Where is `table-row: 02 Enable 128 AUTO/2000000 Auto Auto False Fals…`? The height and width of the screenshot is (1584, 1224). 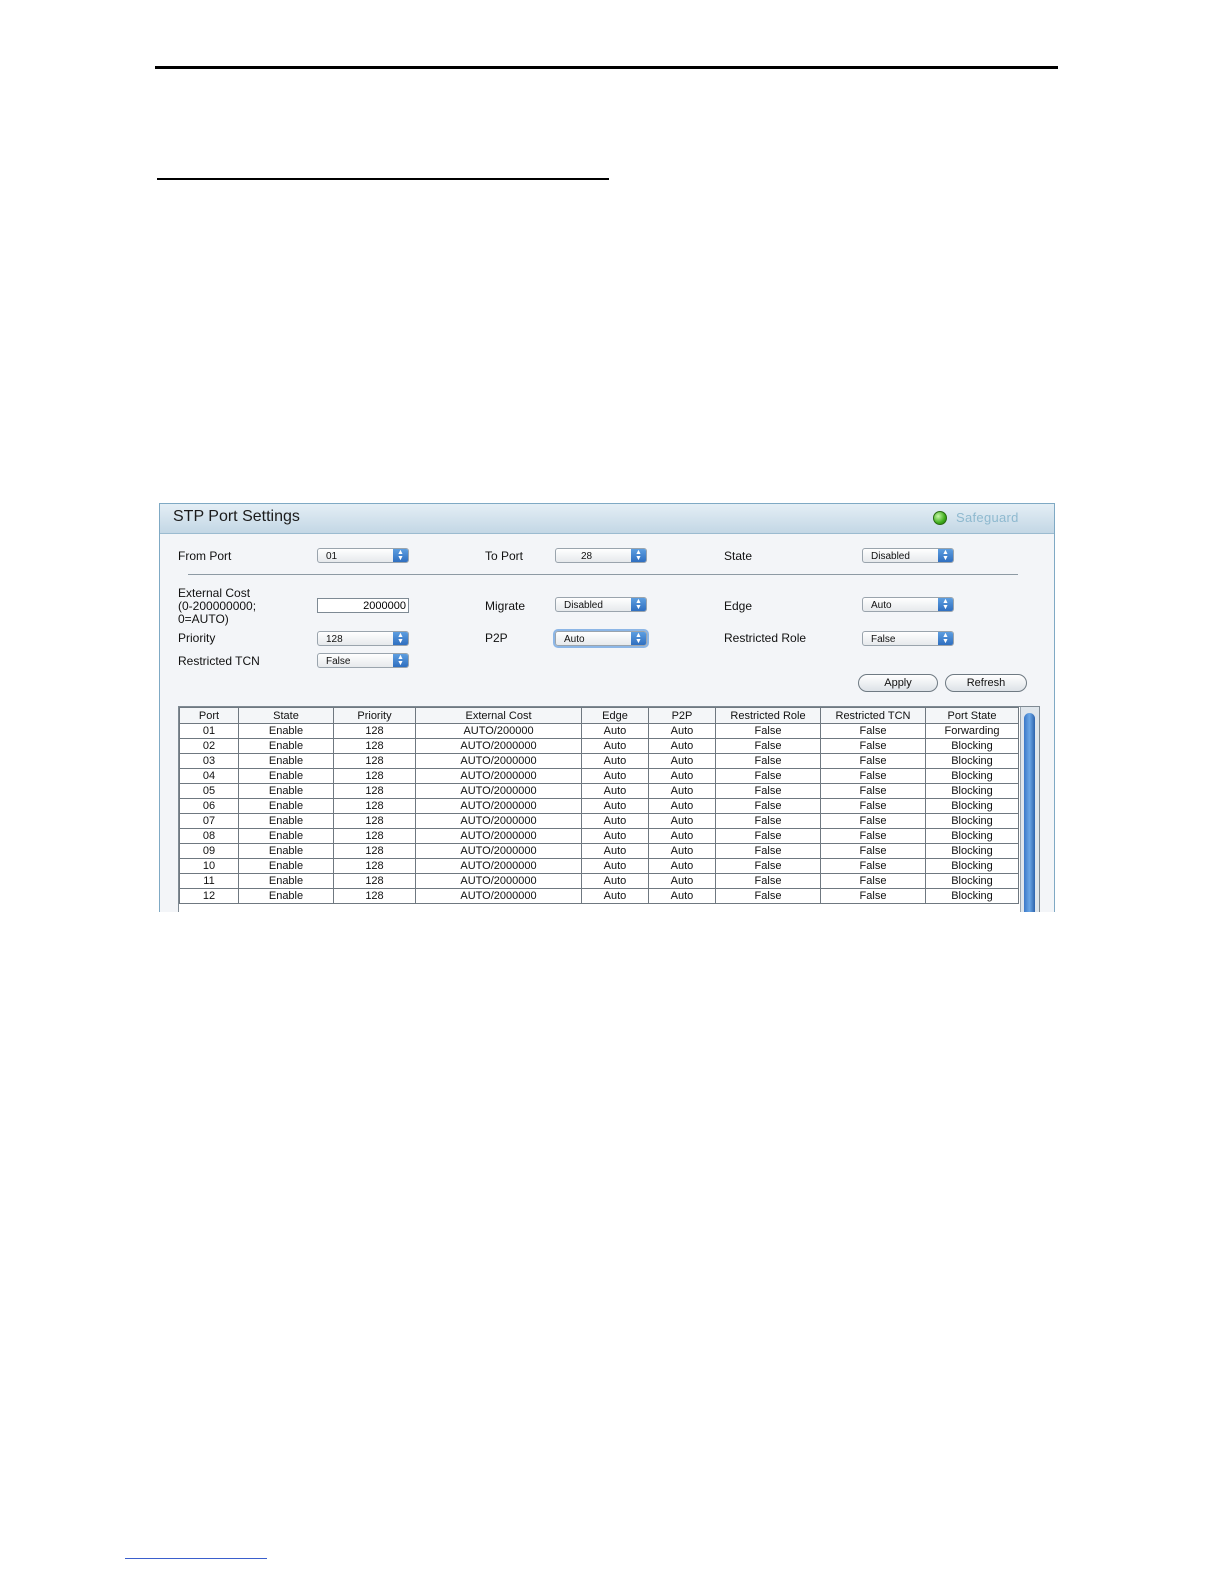
table-row: 02 Enable 128 AUTO/2000000 Auto Auto False Fals… is located at coordinates (599, 746).